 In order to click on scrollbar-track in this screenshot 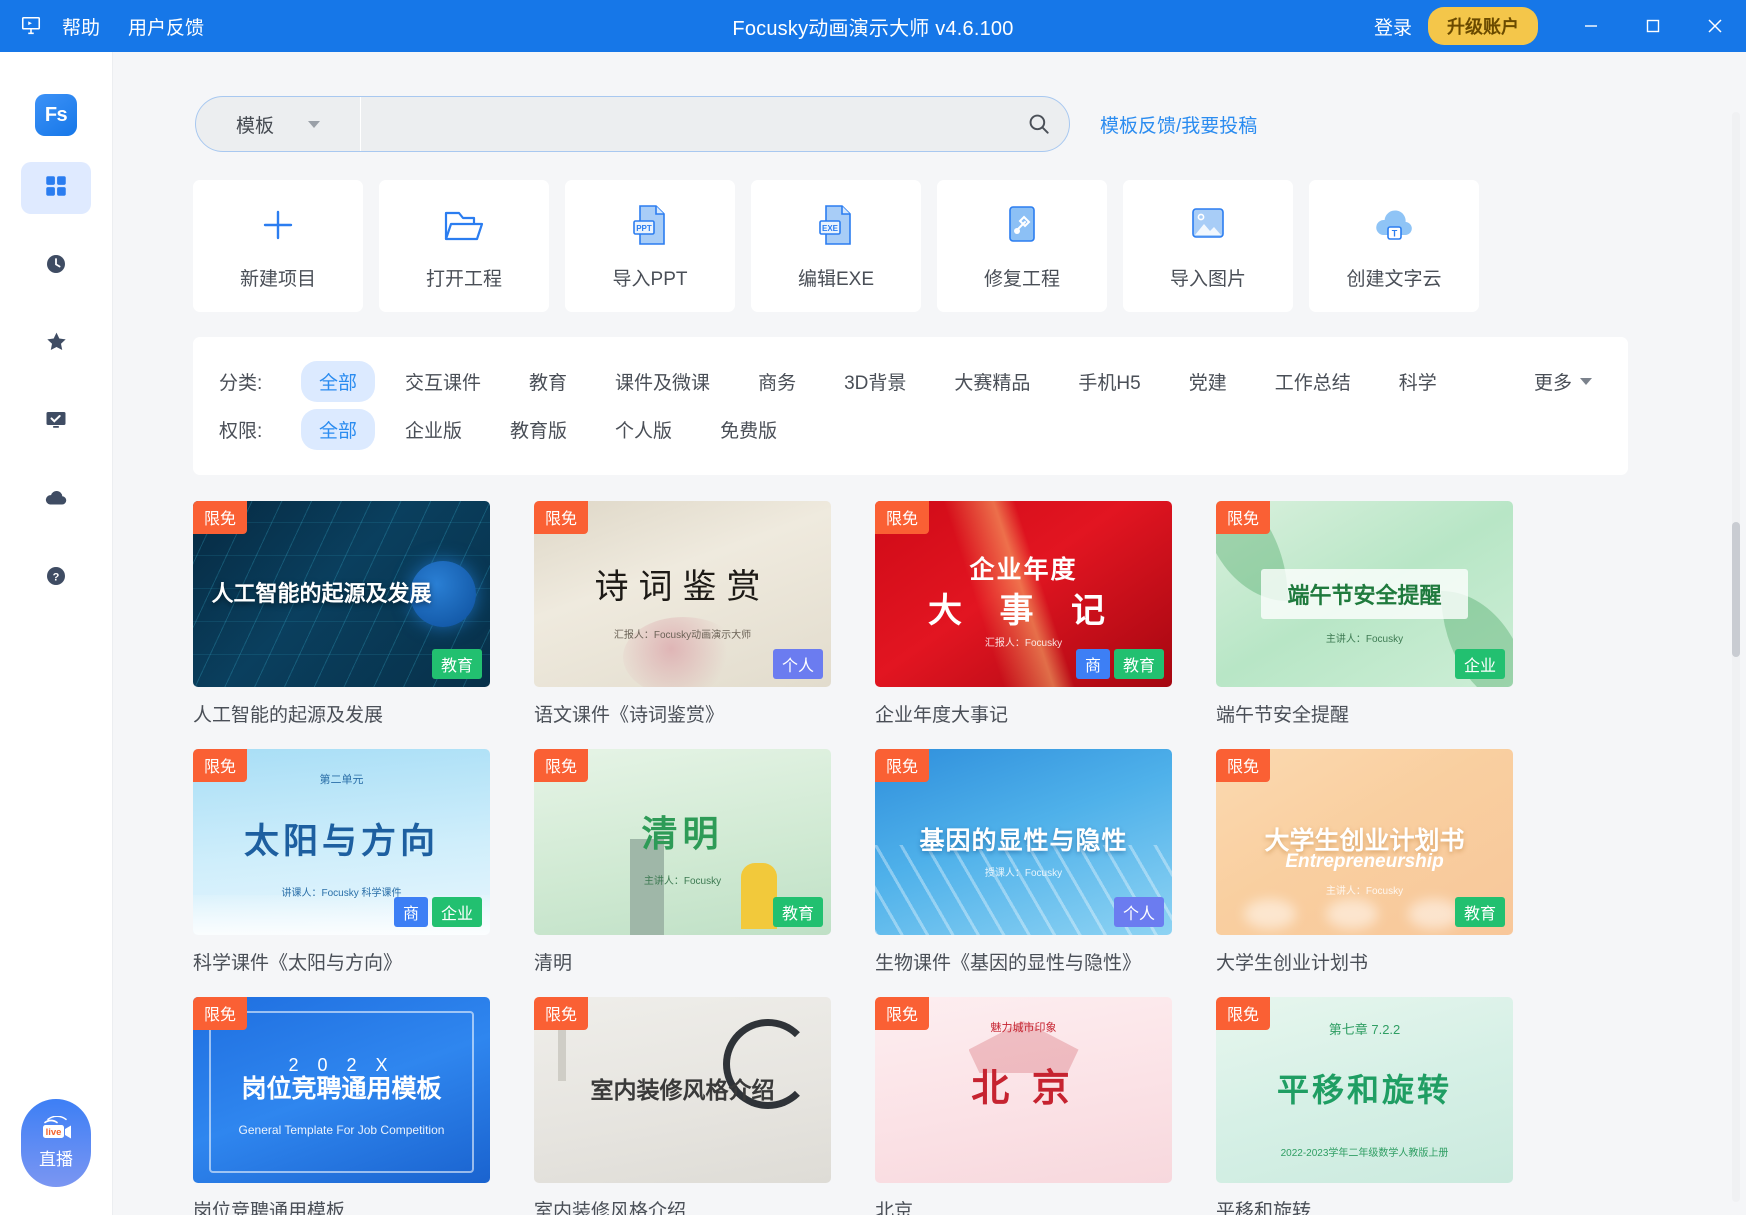, I will do `click(1736, 657)`.